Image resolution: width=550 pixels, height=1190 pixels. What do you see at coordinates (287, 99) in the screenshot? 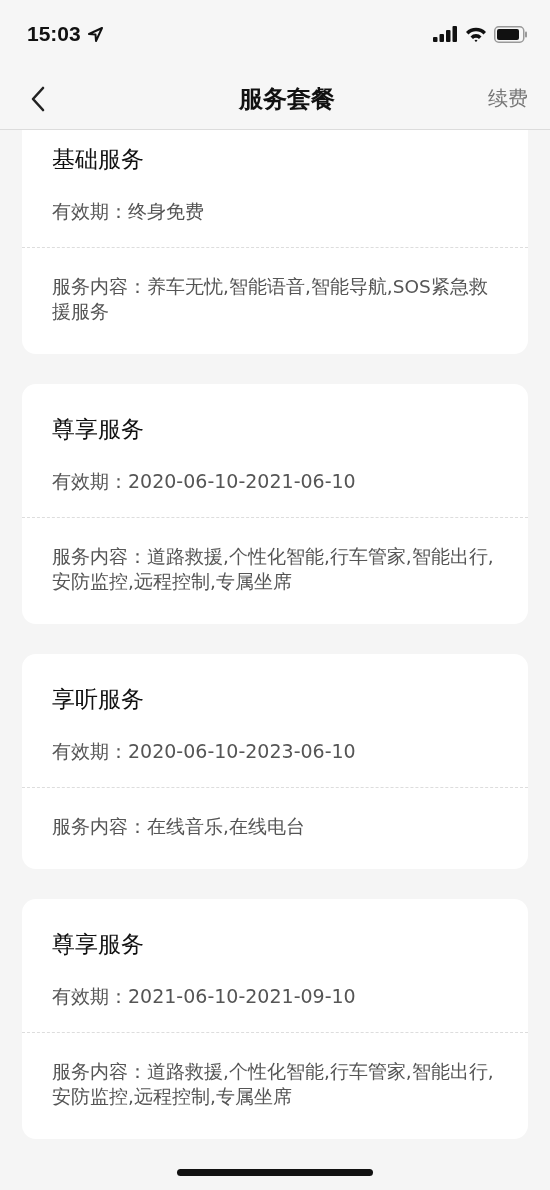
I see `page-title: 服务套餐` at bounding box center [287, 99].